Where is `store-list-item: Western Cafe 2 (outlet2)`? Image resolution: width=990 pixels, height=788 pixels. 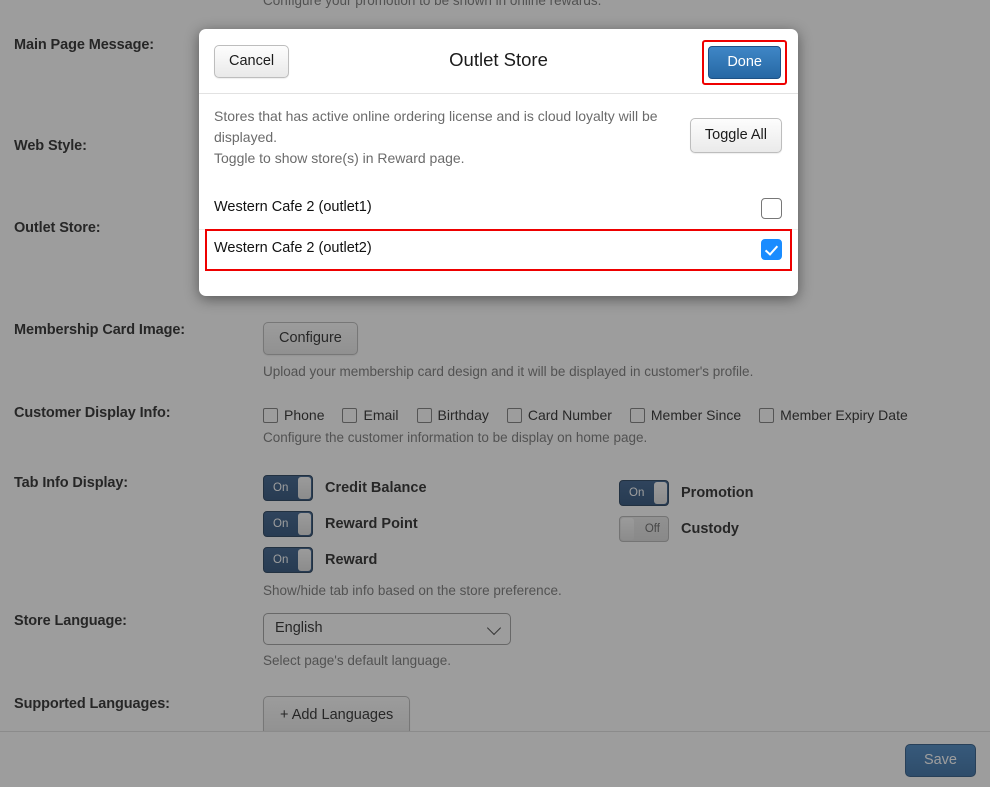
store-list-item: Western Cafe 2 (outlet2) is located at coordinates (498, 250).